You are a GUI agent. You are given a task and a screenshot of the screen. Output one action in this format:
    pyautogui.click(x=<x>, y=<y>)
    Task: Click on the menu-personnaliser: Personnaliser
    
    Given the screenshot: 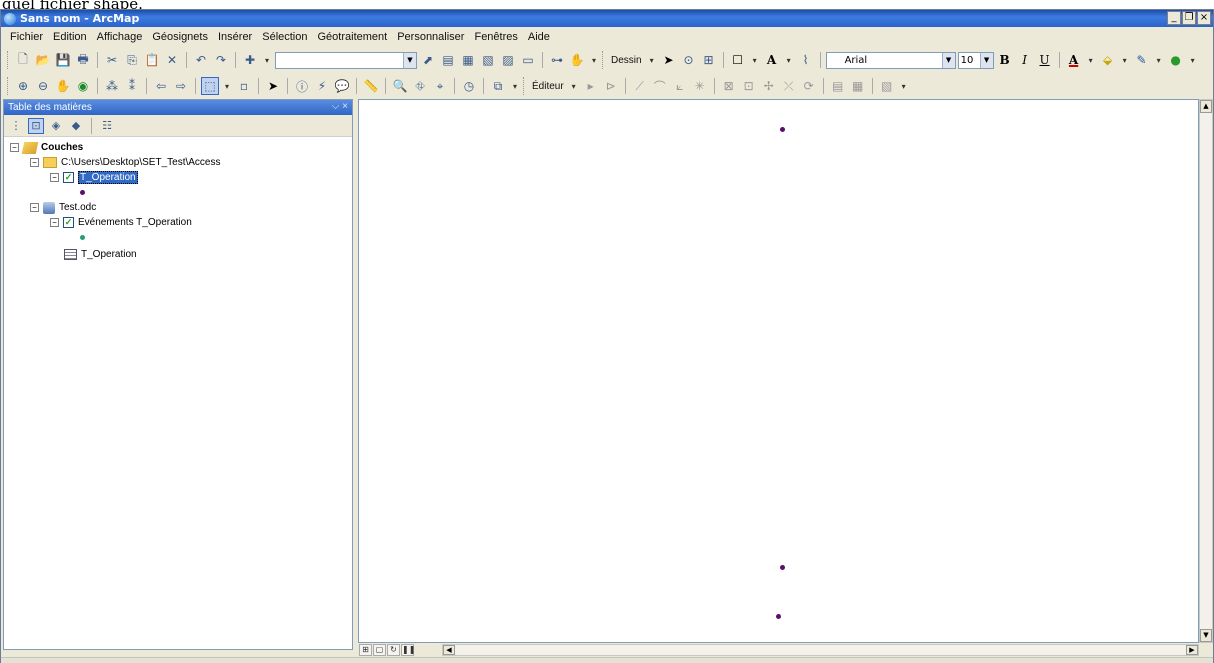 What is the action you would take?
    pyautogui.click(x=430, y=37)
    